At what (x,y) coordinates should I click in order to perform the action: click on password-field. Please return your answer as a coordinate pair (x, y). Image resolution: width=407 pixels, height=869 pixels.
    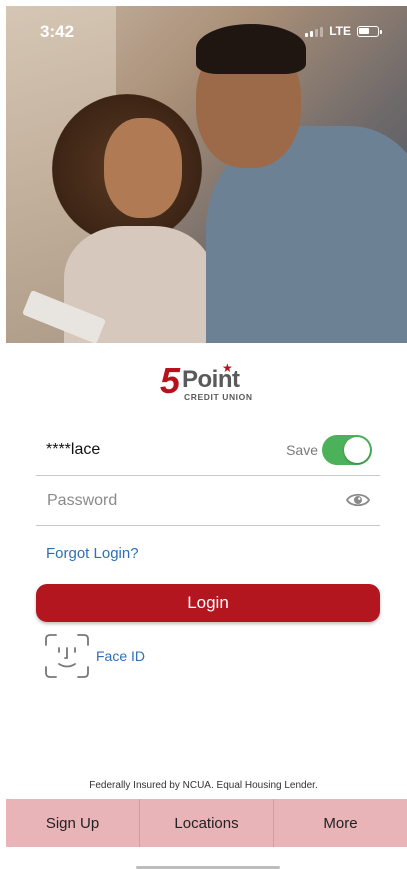
    Looking at the image, I should click on (208, 500).